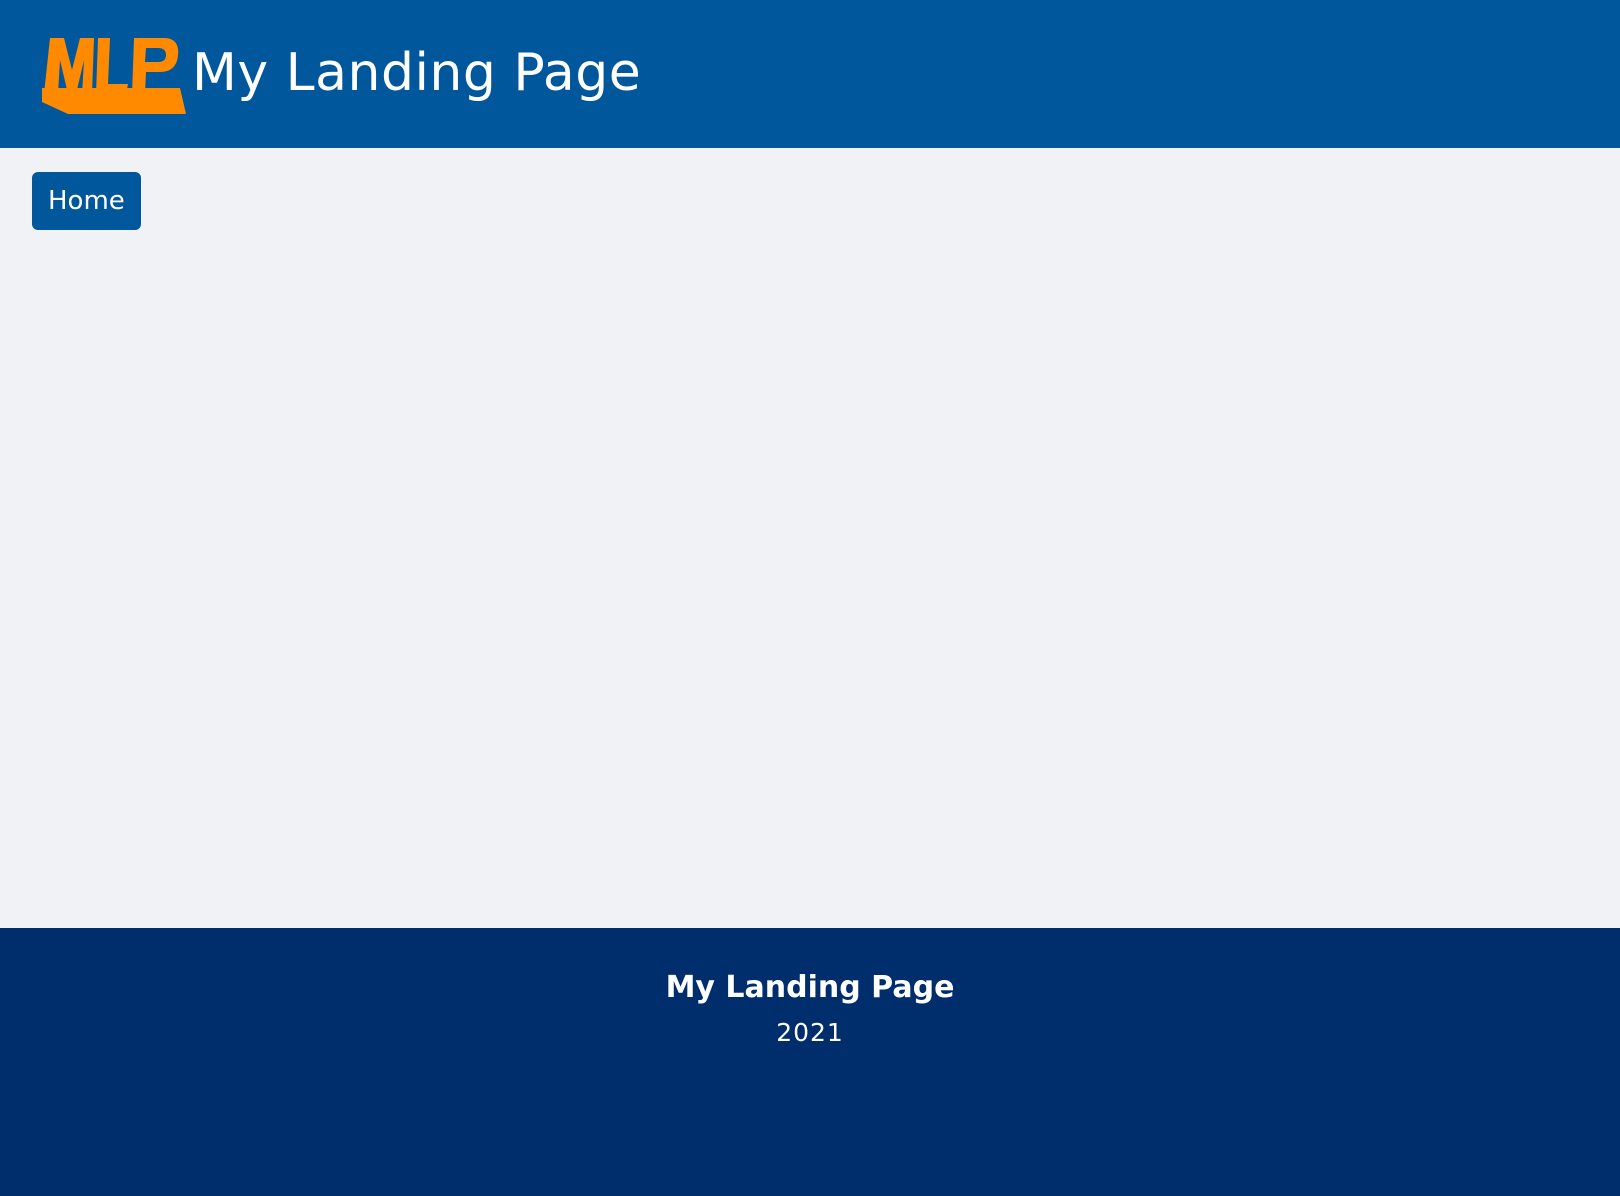  Describe the element at coordinates (86, 201) in the screenshot. I see `home-button: Home` at that location.